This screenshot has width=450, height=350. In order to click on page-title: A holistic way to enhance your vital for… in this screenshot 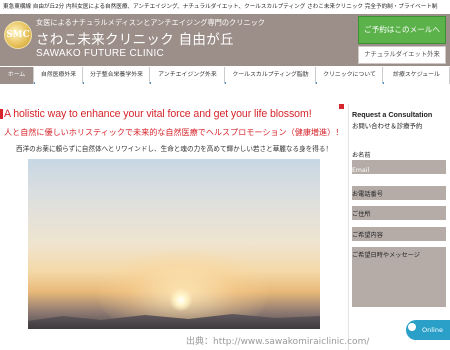, I will do `click(158, 114)`.